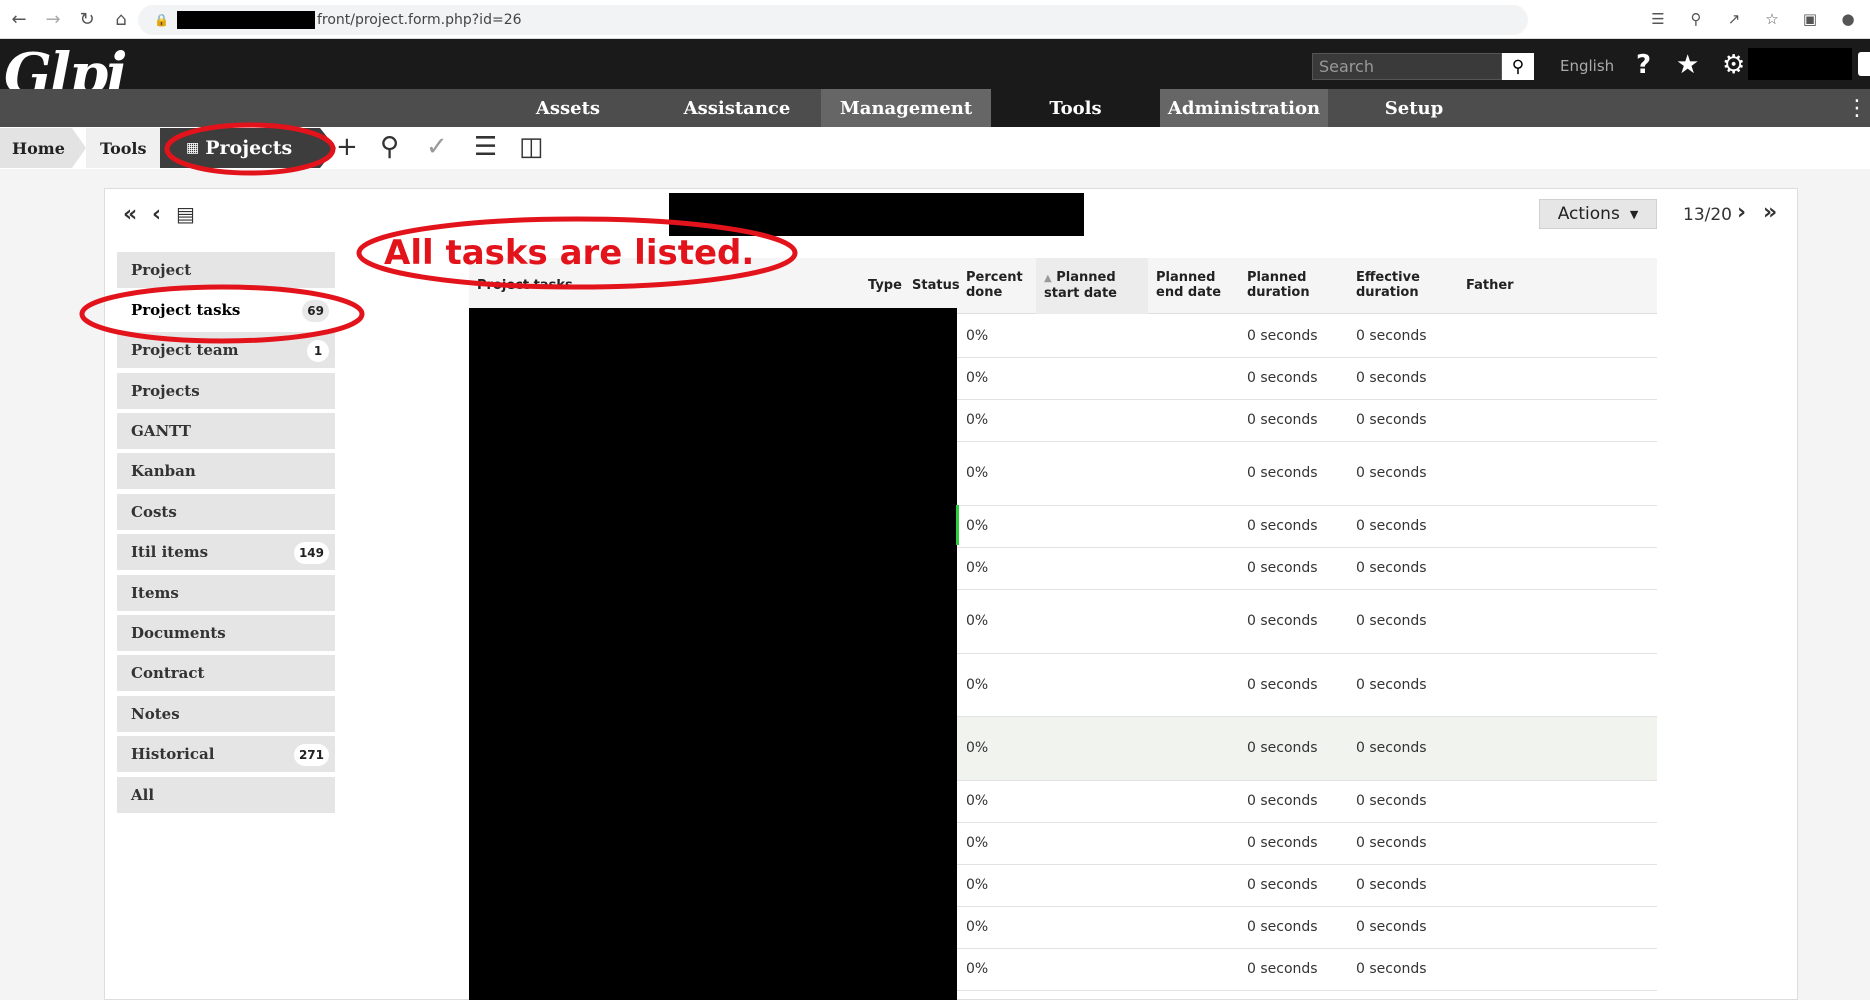 This screenshot has height=1000, width=1870. What do you see at coordinates (1080, 285) in the screenshot?
I see `column-header-planned-start: ▲ Planned start date` at bounding box center [1080, 285].